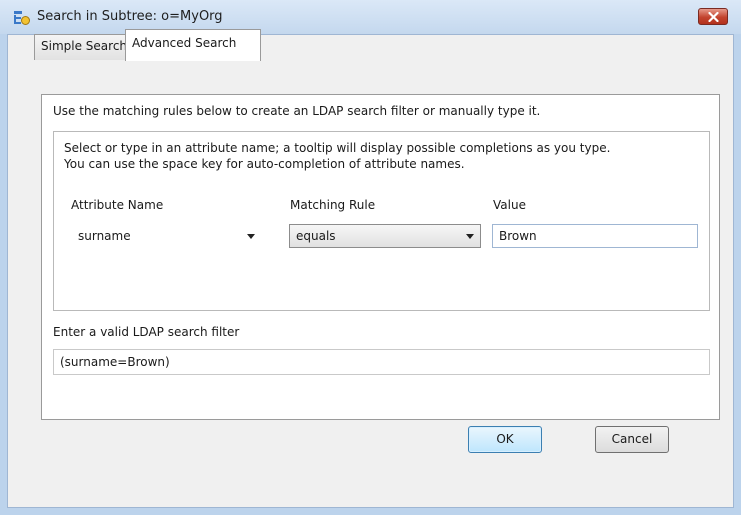 This screenshot has width=741, height=515. Describe the element at coordinates (385, 236) in the screenshot. I see `matching-rule-select: equals` at that location.